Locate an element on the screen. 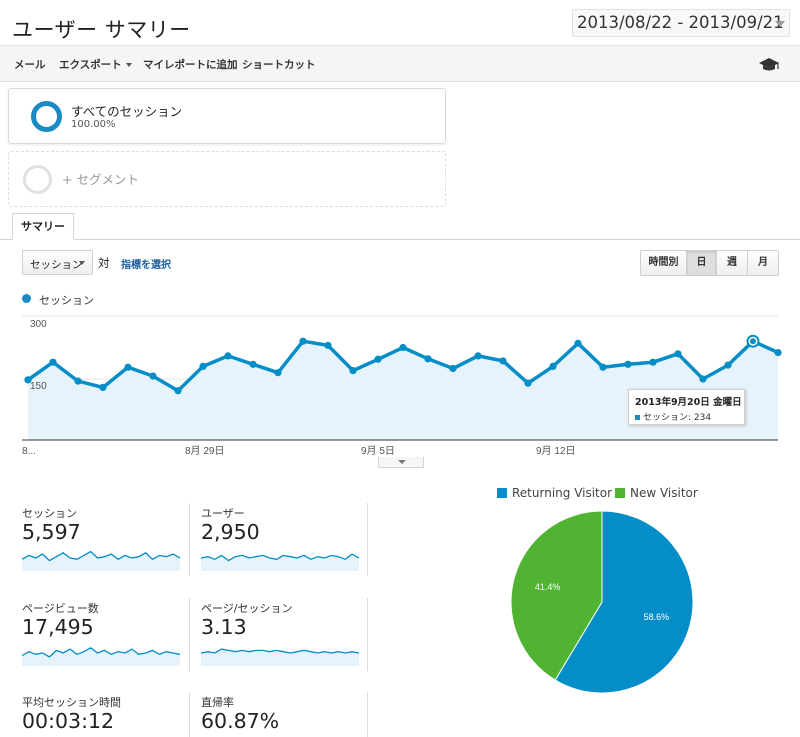 The width and height of the screenshot is (800, 737). date-range-picker: 2013/08/22 - 2013/09/21 is located at coordinates (681, 23).